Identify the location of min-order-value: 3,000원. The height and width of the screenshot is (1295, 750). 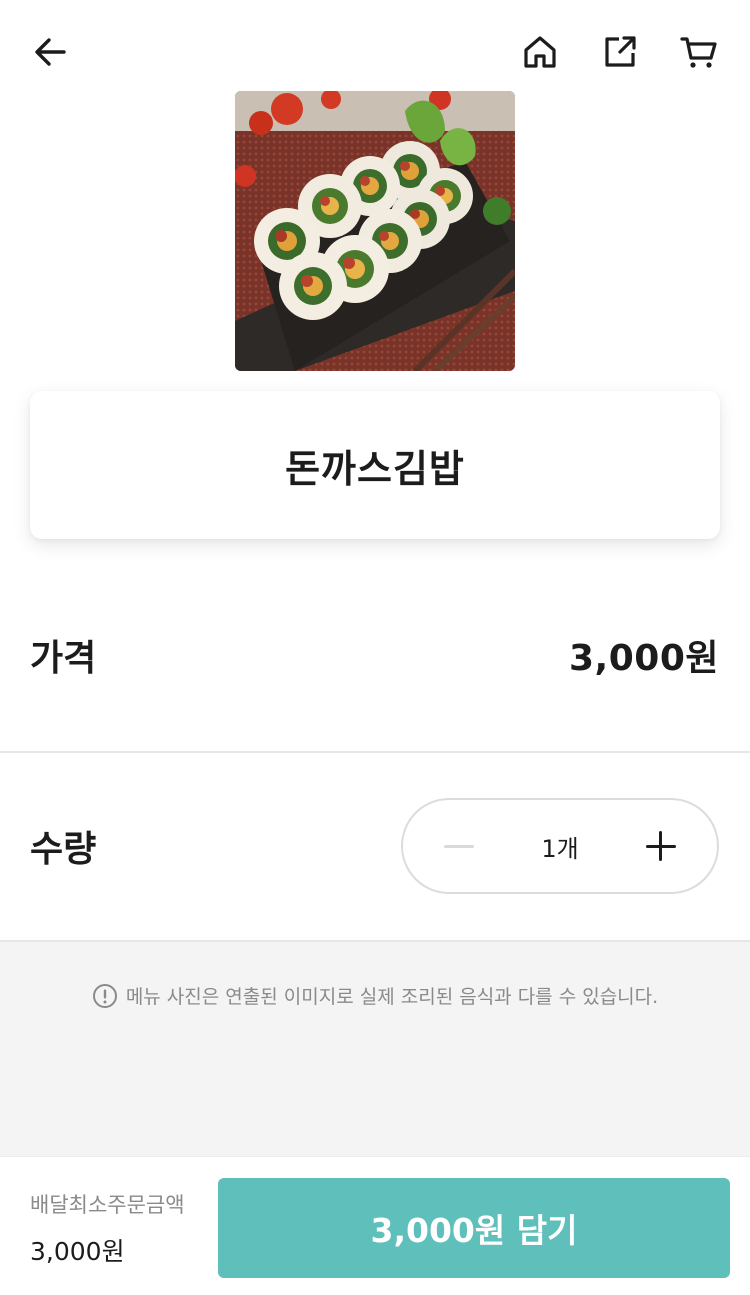
(77, 1251).